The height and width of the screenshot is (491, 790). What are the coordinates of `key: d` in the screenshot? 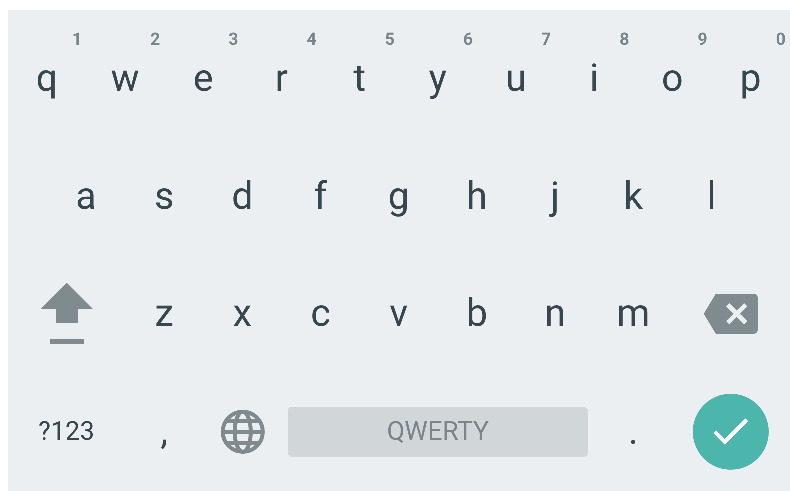 It's located at (243, 197).